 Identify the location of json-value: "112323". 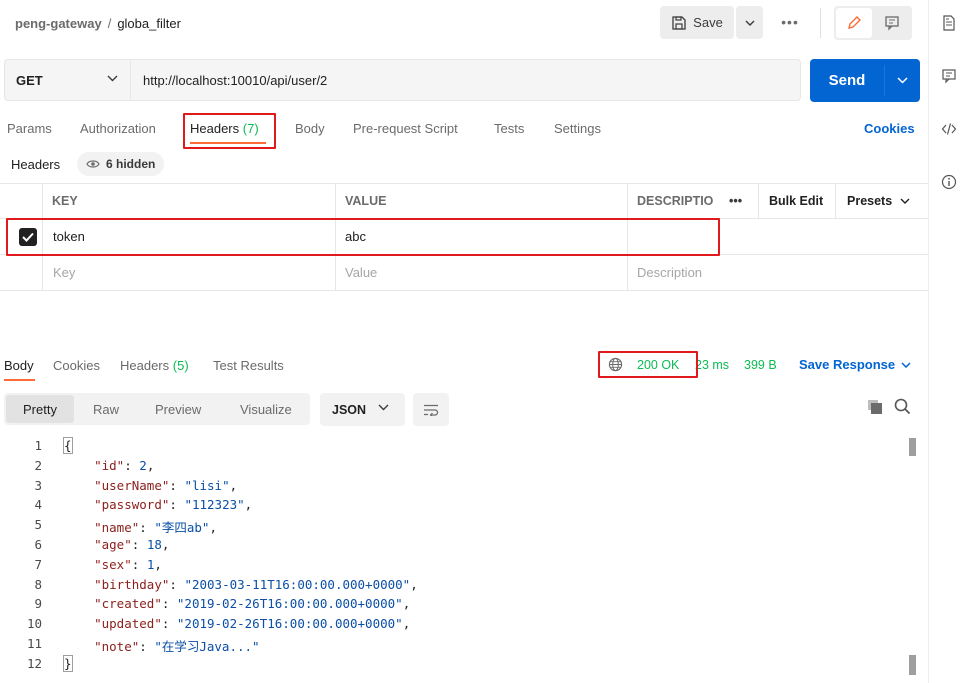
(214, 504).